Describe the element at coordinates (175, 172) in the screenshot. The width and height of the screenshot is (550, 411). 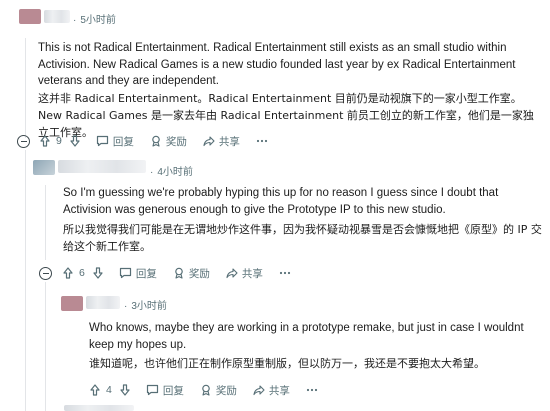
I see `timestamp: 4小时前` at that location.